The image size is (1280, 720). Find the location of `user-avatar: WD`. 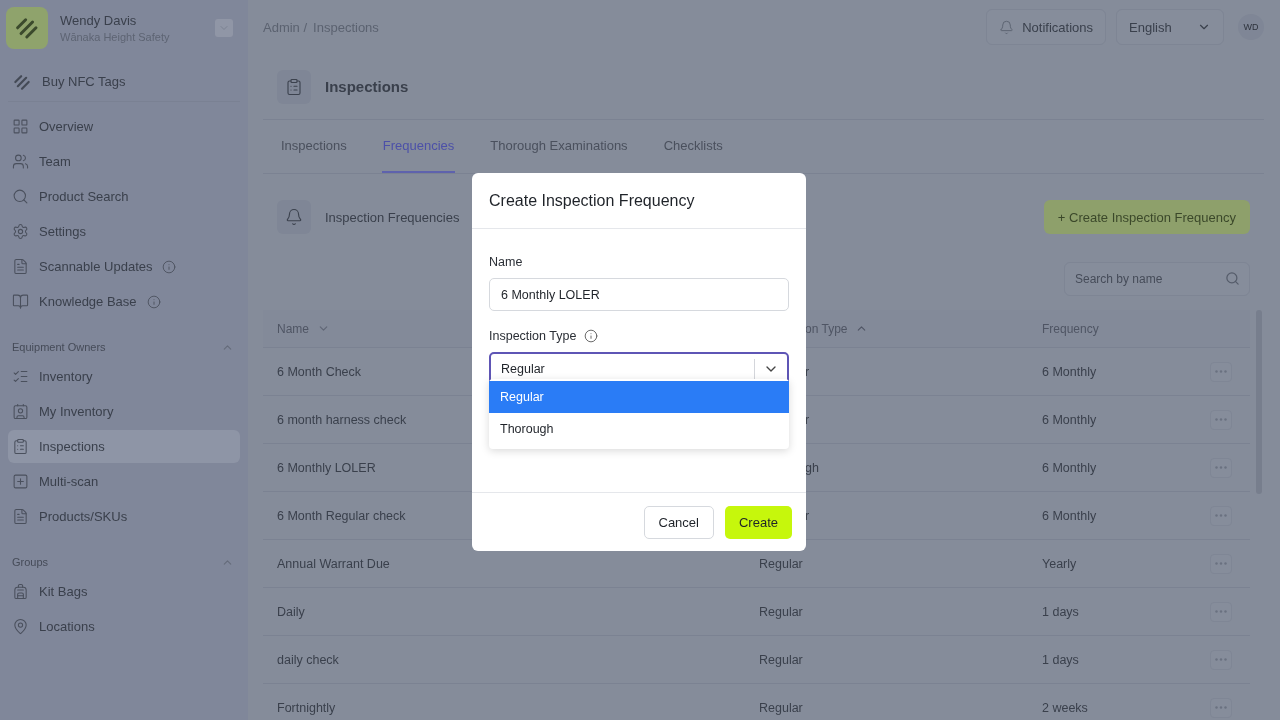

user-avatar: WD is located at coordinates (1251, 27).